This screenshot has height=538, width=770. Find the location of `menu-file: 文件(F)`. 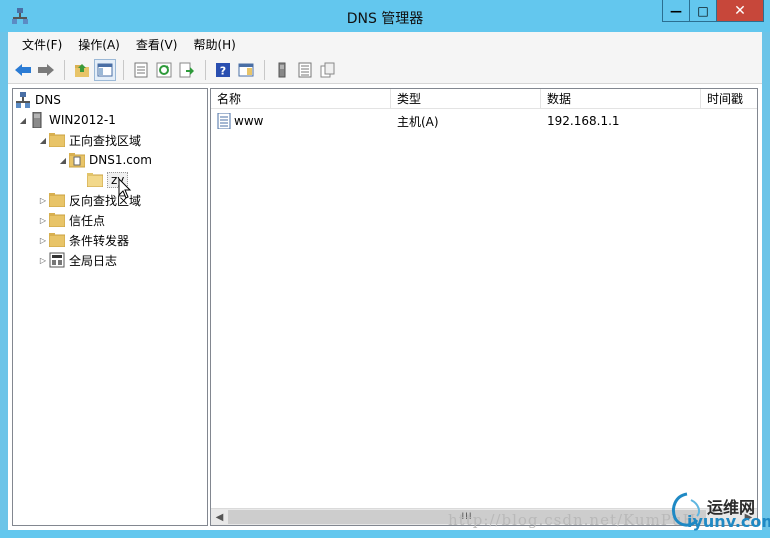

menu-file: 文件(F) is located at coordinates (42, 44).